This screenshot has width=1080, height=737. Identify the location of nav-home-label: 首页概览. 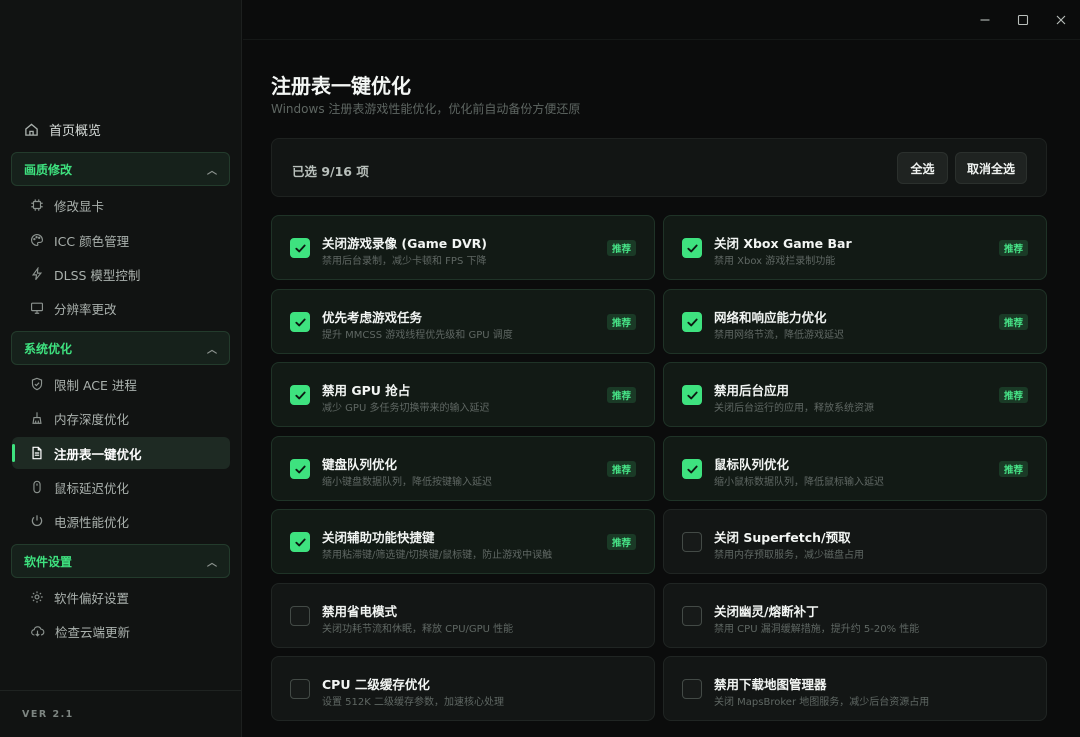
(75, 131).